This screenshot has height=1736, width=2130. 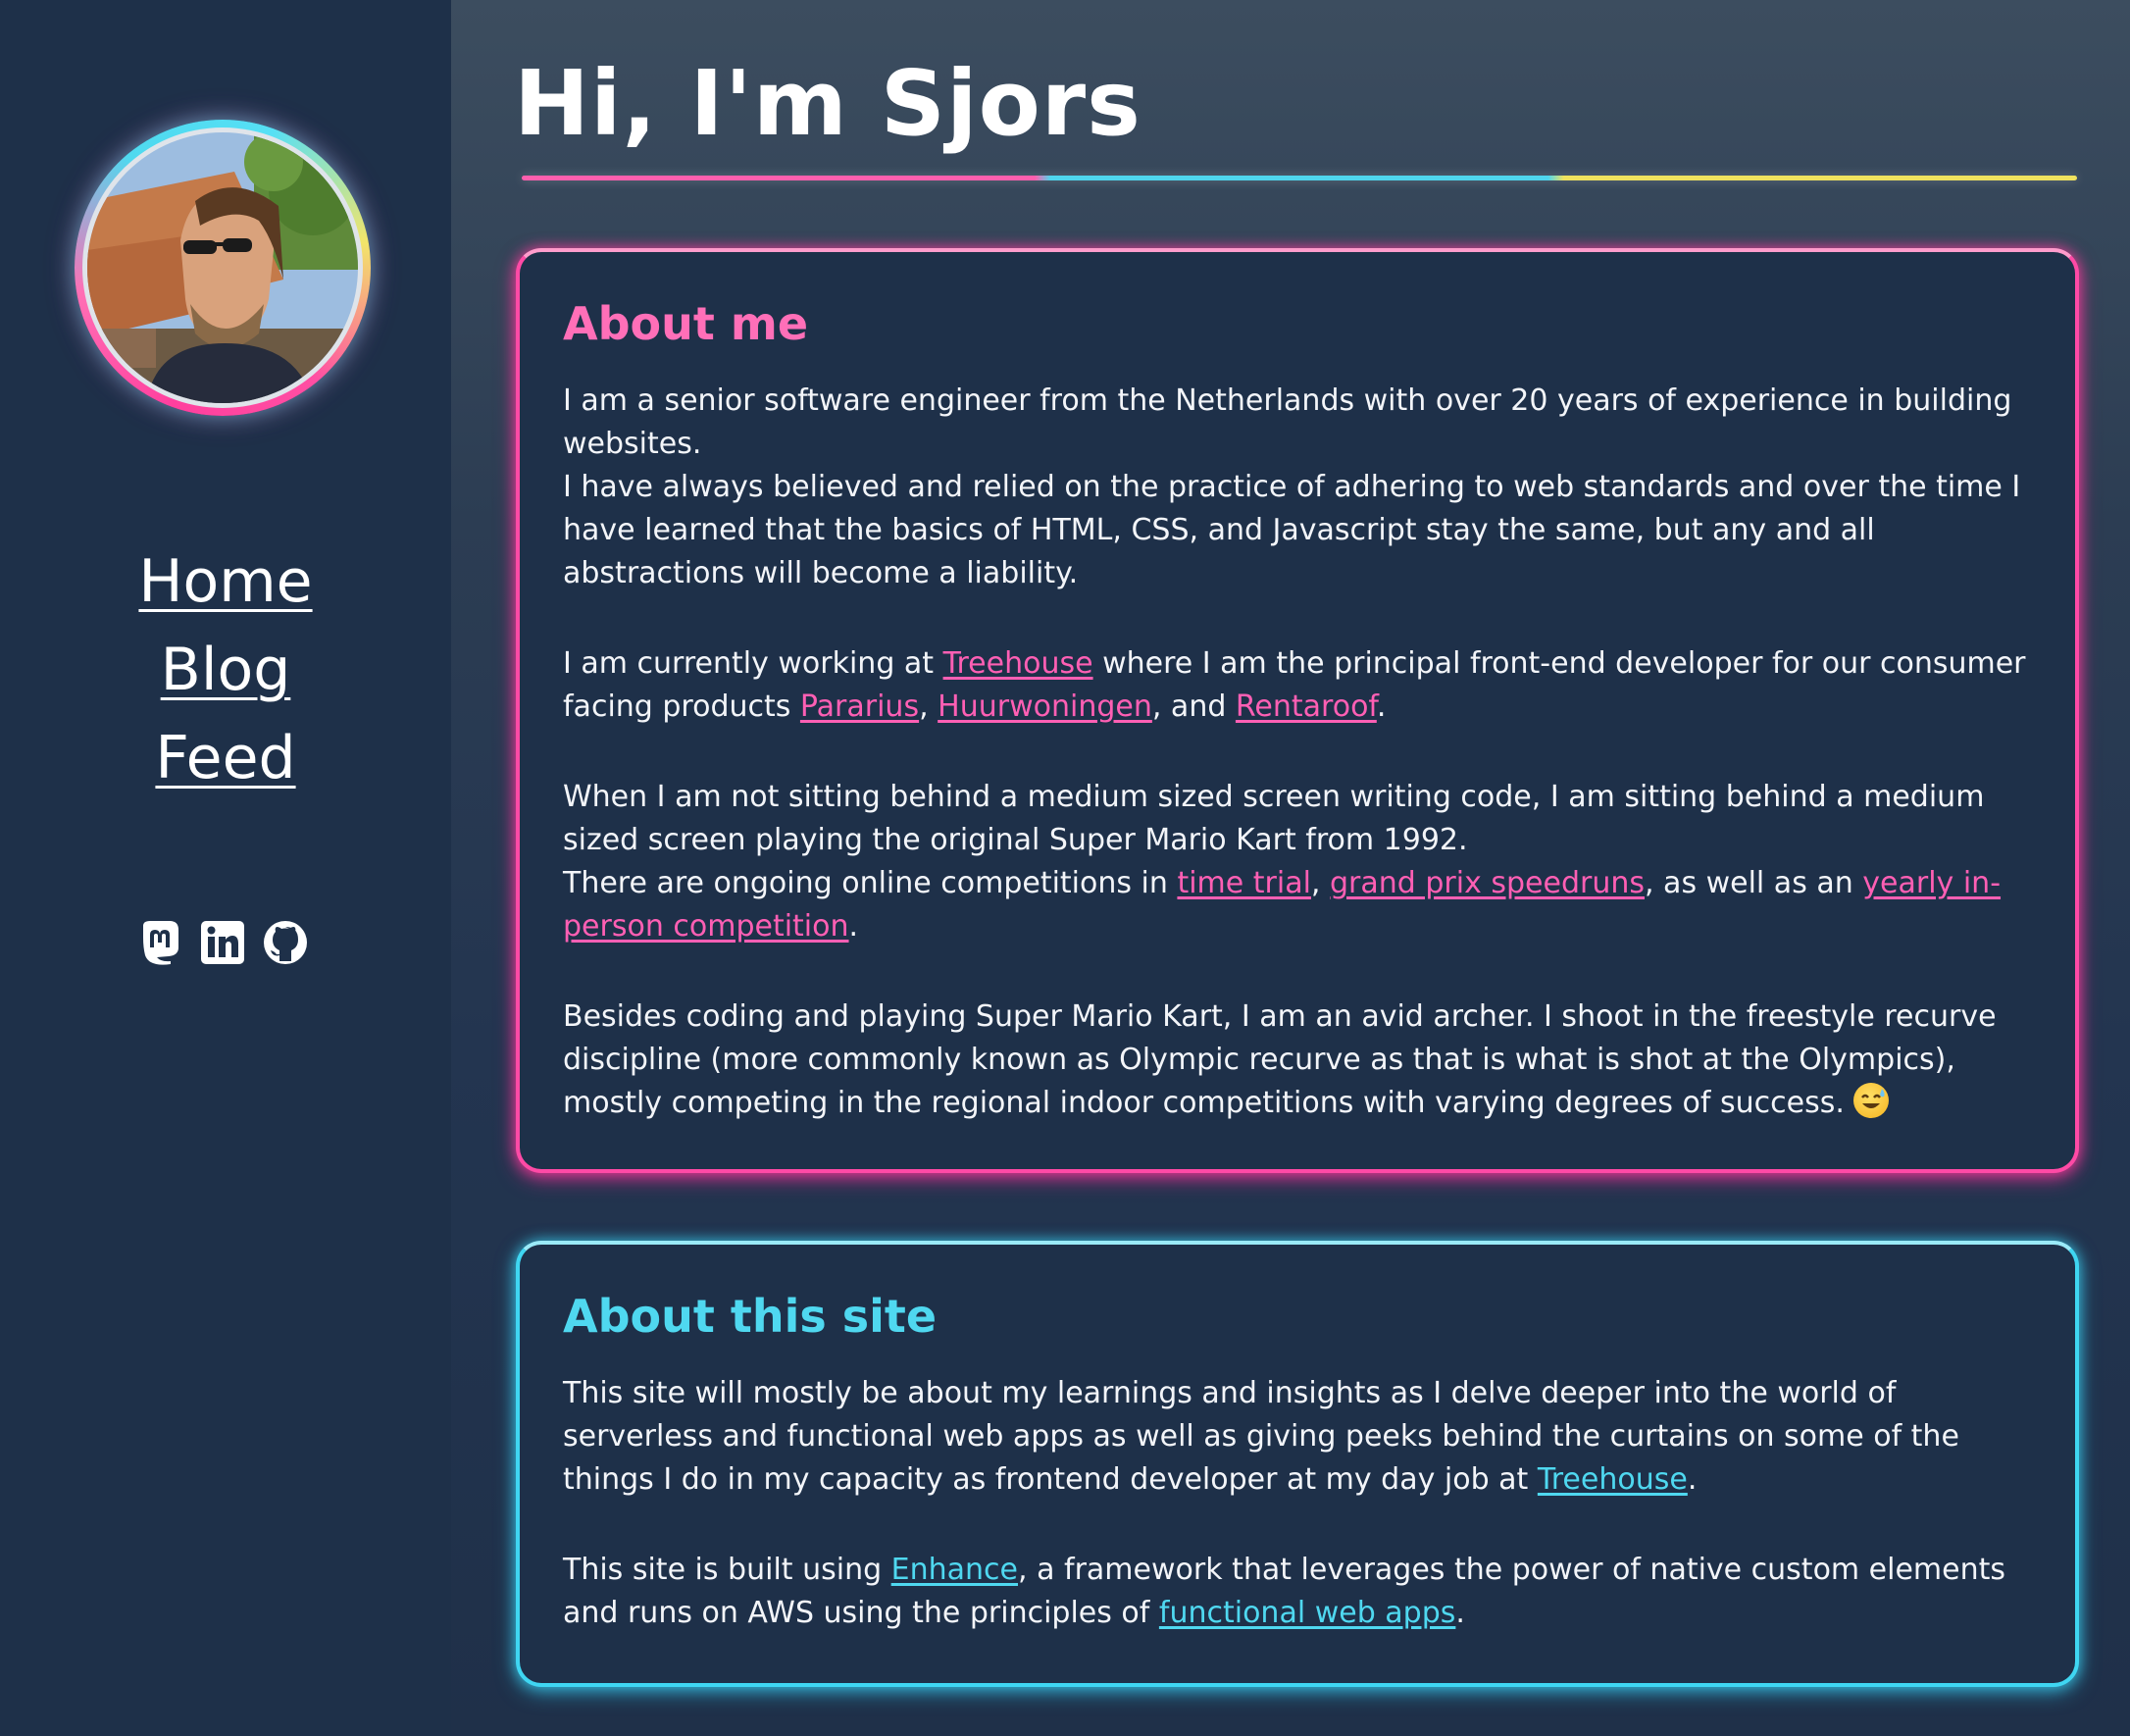 What do you see at coordinates (1306, 707) in the screenshot?
I see `rentaroof-link: Rentaroof` at bounding box center [1306, 707].